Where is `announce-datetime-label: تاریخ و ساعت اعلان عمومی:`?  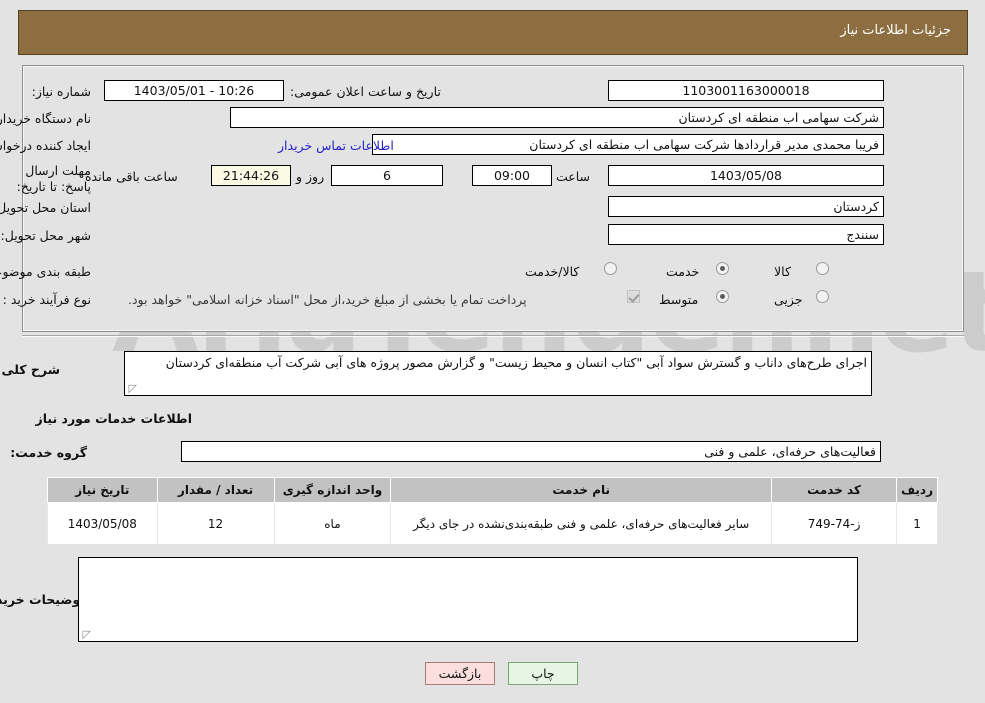
announce-datetime-label: تاریخ و ساعت اعلان عمومی: is located at coordinates (365, 91).